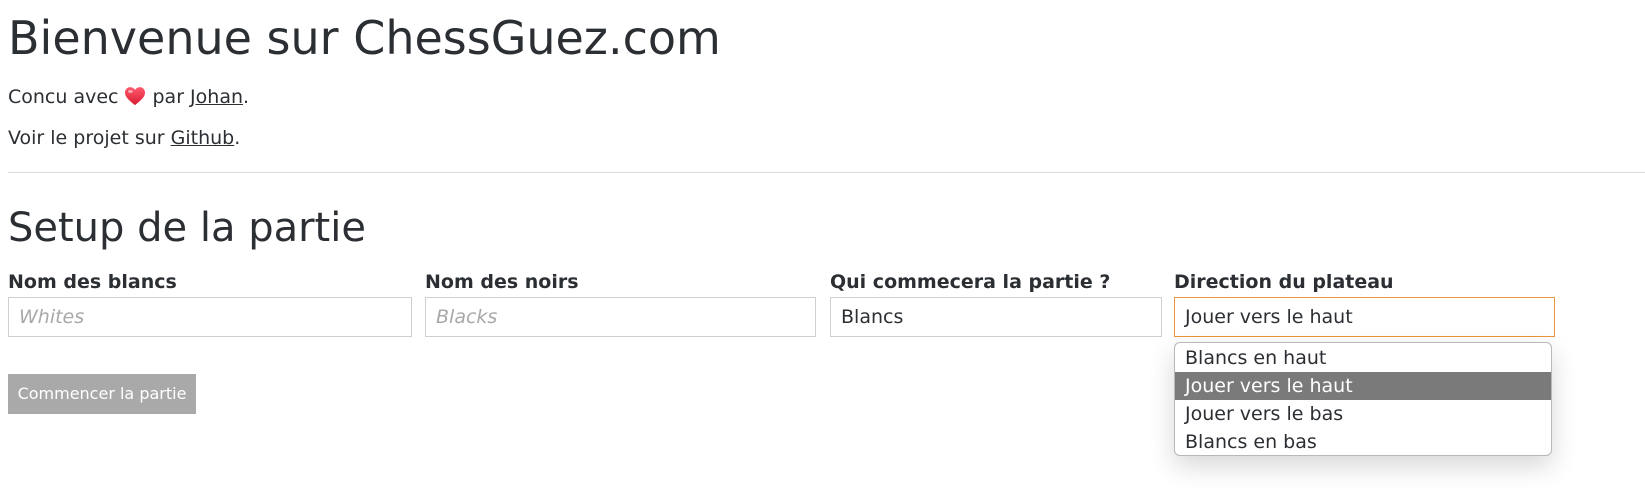 The height and width of the screenshot is (502, 1645). Describe the element at coordinates (92, 282) in the screenshot. I see `whites-label: Nom des blancs` at that location.